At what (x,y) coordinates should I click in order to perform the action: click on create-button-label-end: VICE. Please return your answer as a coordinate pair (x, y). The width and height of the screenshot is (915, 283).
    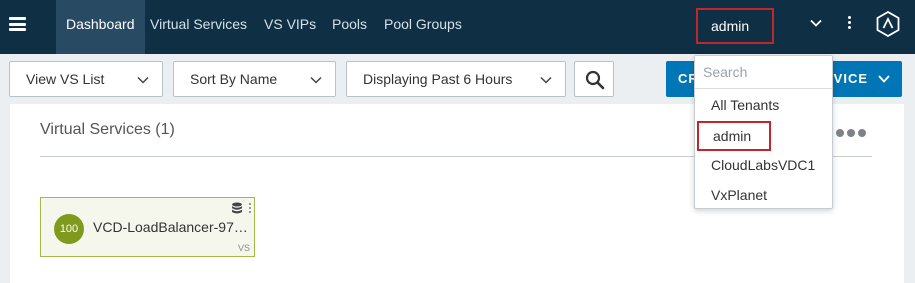
    Looking at the image, I should click on (850, 78).